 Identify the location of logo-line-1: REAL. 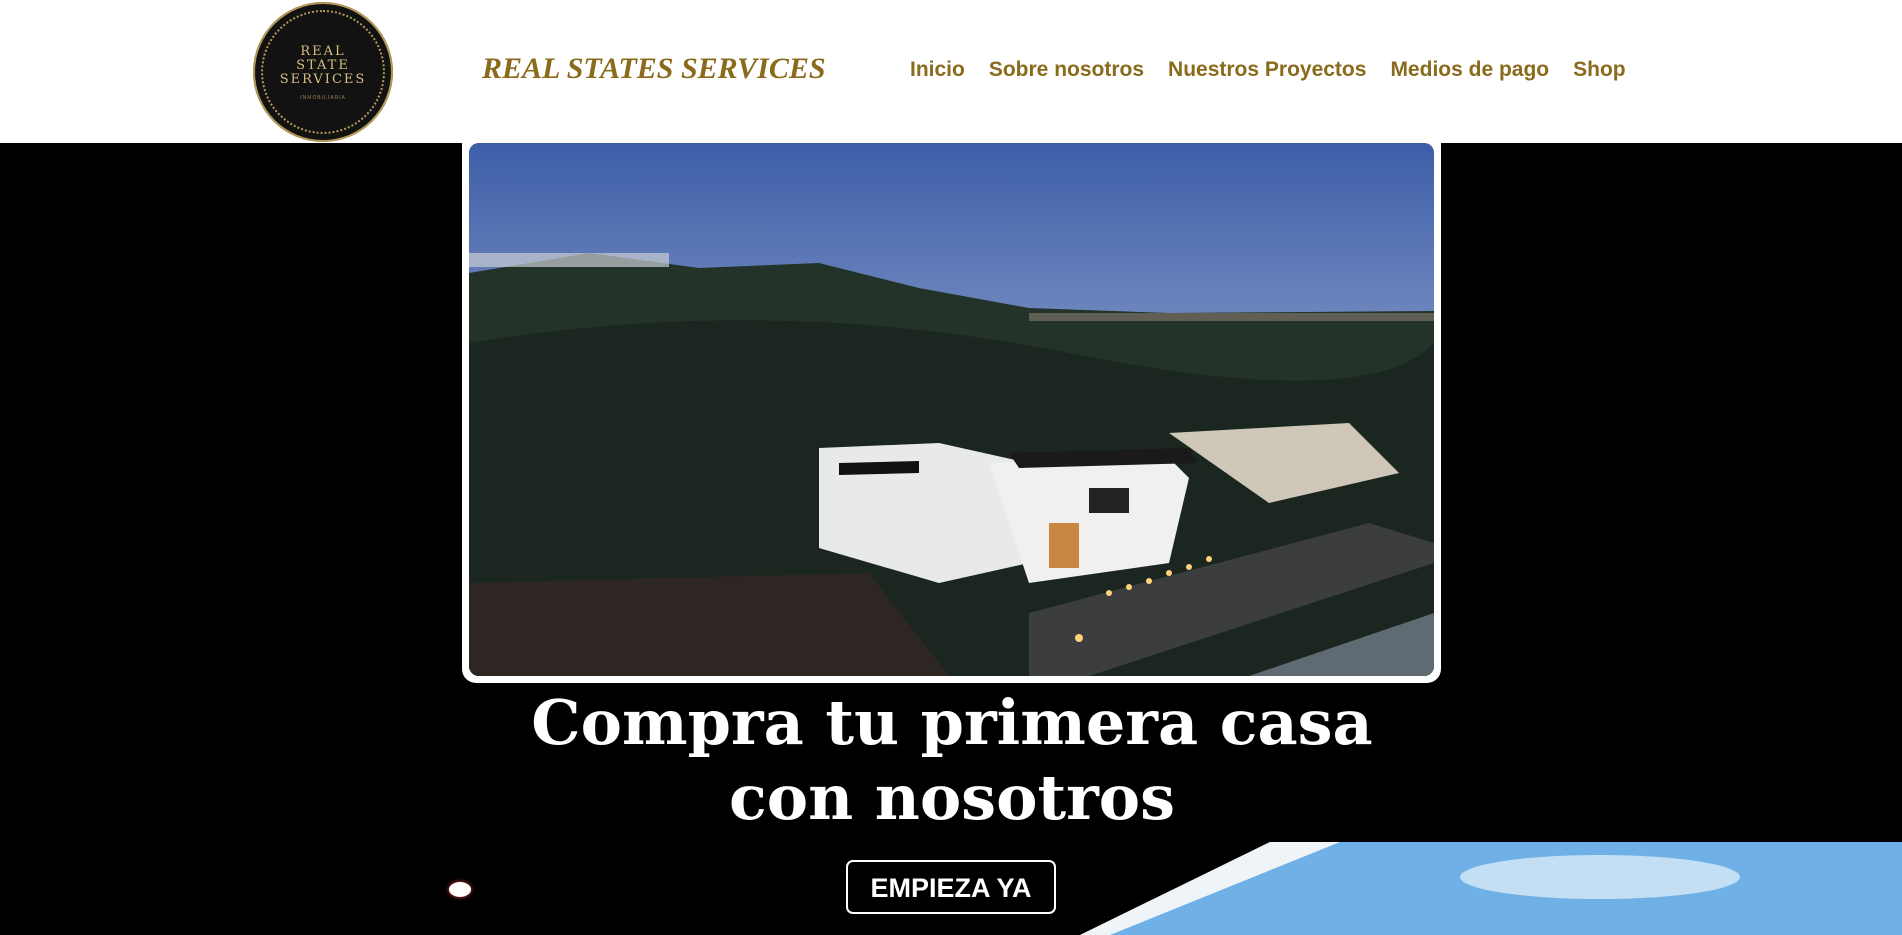
(323, 51).